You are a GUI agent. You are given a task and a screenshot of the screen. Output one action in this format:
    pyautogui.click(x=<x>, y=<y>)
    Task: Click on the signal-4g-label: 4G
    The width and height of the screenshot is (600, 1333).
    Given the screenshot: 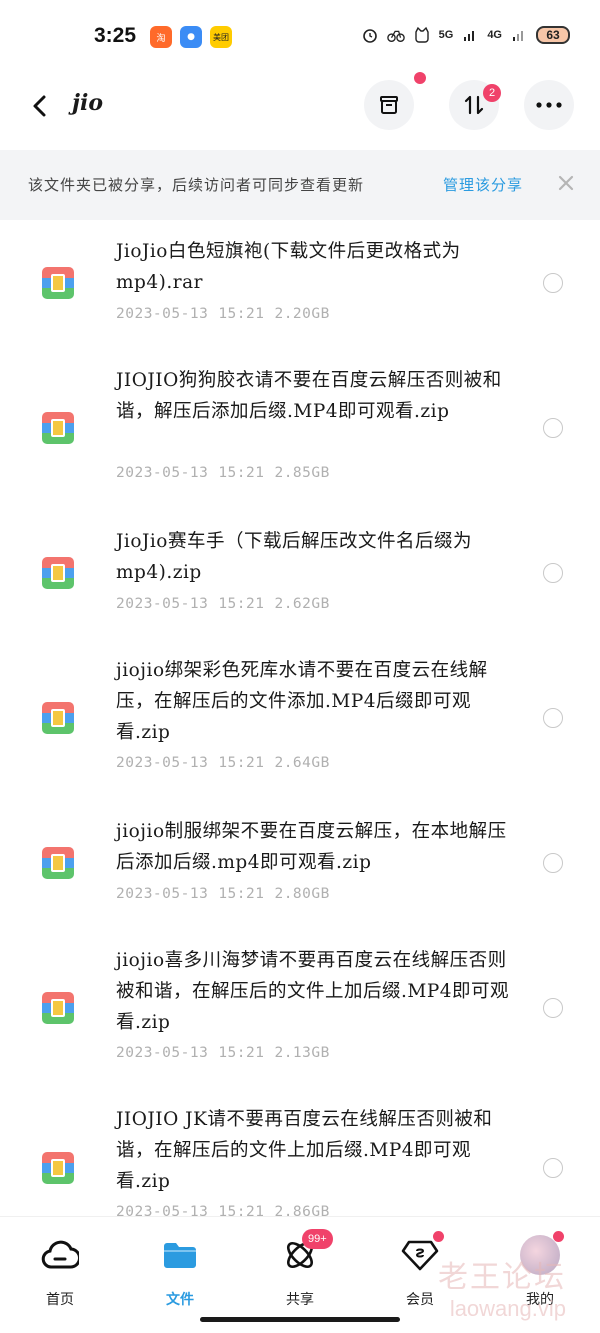 What is the action you would take?
    pyautogui.click(x=494, y=35)
    